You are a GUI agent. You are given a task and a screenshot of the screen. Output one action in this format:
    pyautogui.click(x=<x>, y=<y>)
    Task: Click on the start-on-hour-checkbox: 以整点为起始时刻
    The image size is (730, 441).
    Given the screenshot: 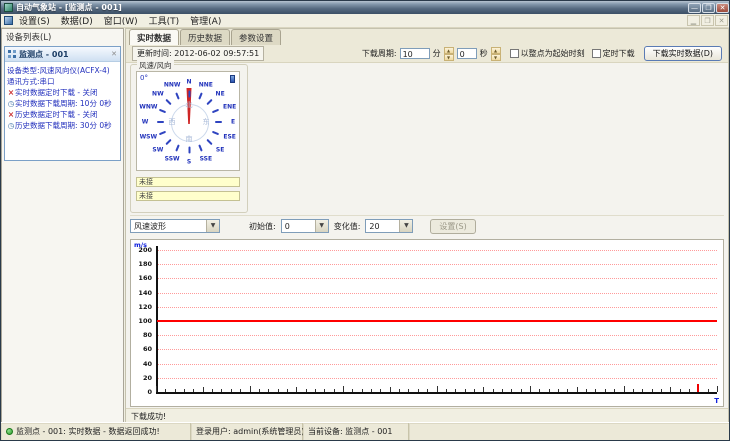 What is the action you would take?
    pyautogui.click(x=547, y=53)
    